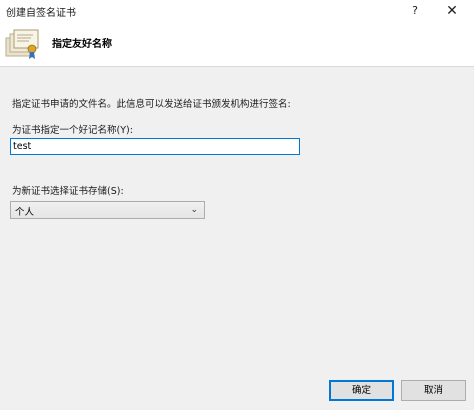  Describe the element at coordinates (194, 210) in the screenshot. I see `chevron-down-icon: ⌄` at that location.